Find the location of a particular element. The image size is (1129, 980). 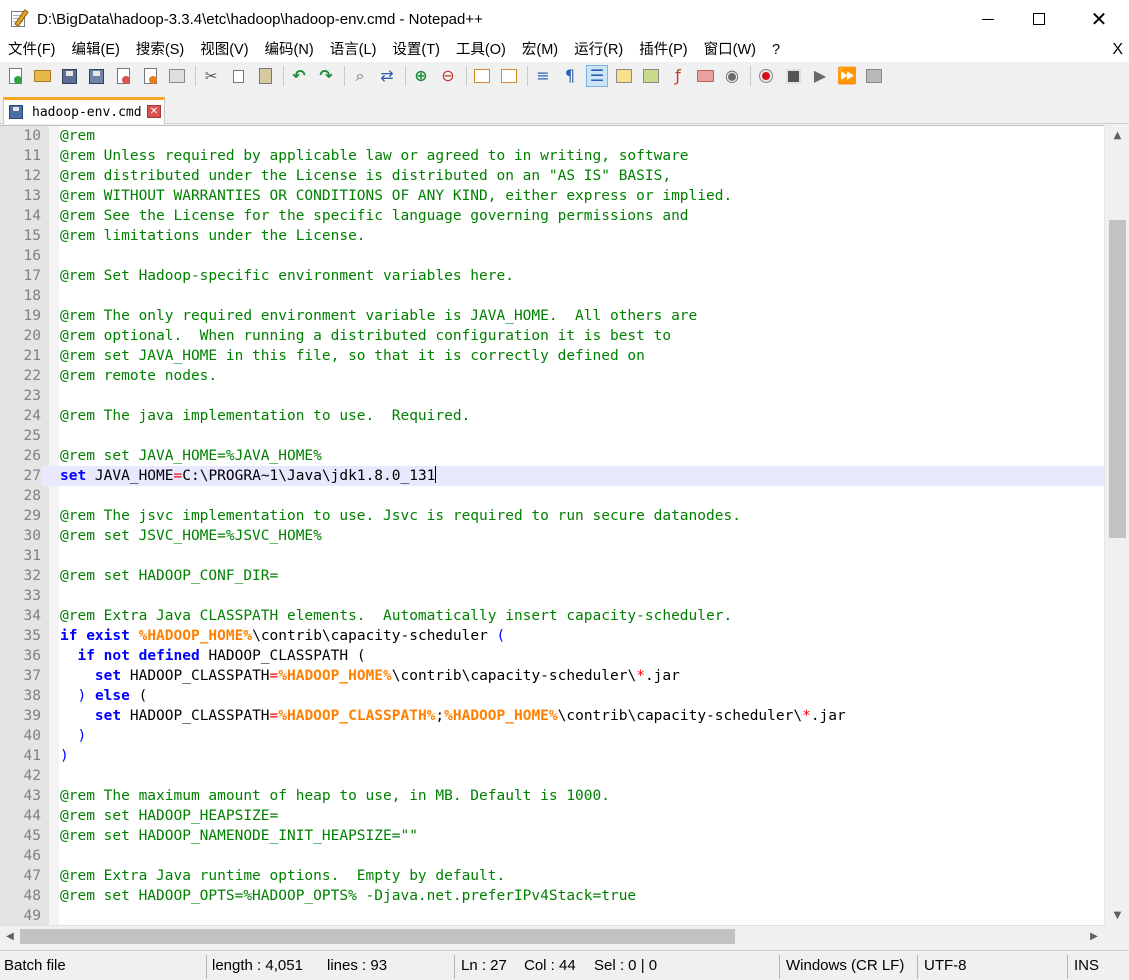

scroll-left-icon: ◀ is located at coordinates (10, 936).